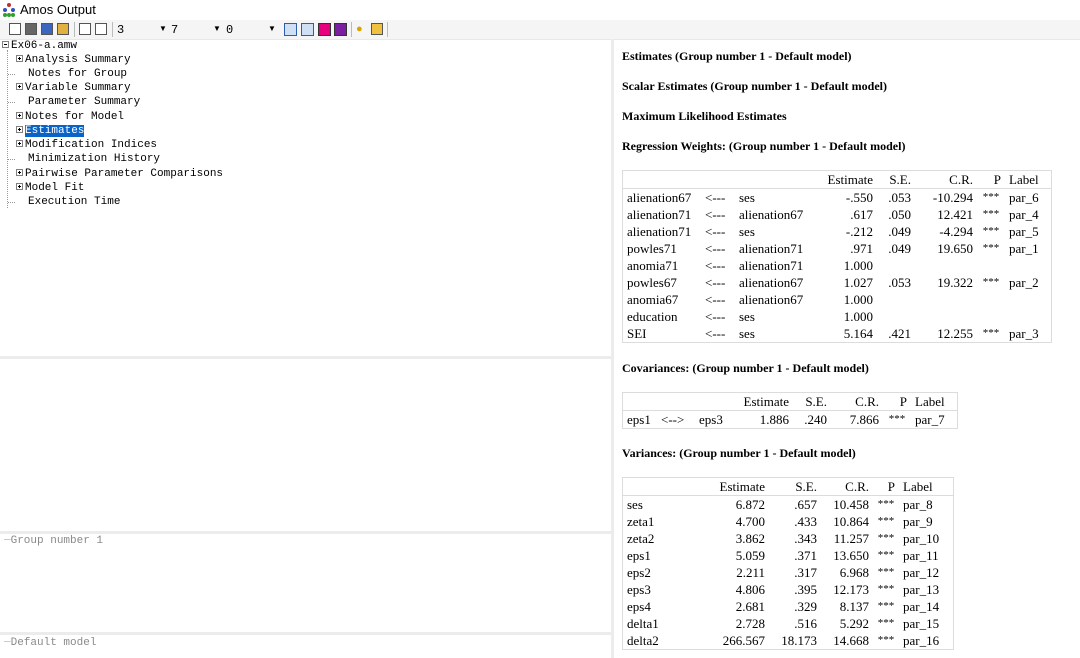 The height and width of the screenshot is (658, 1080). What do you see at coordinates (44, 46) in the screenshot?
I see `tree-root-label: Ex06-a.amw` at bounding box center [44, 46].